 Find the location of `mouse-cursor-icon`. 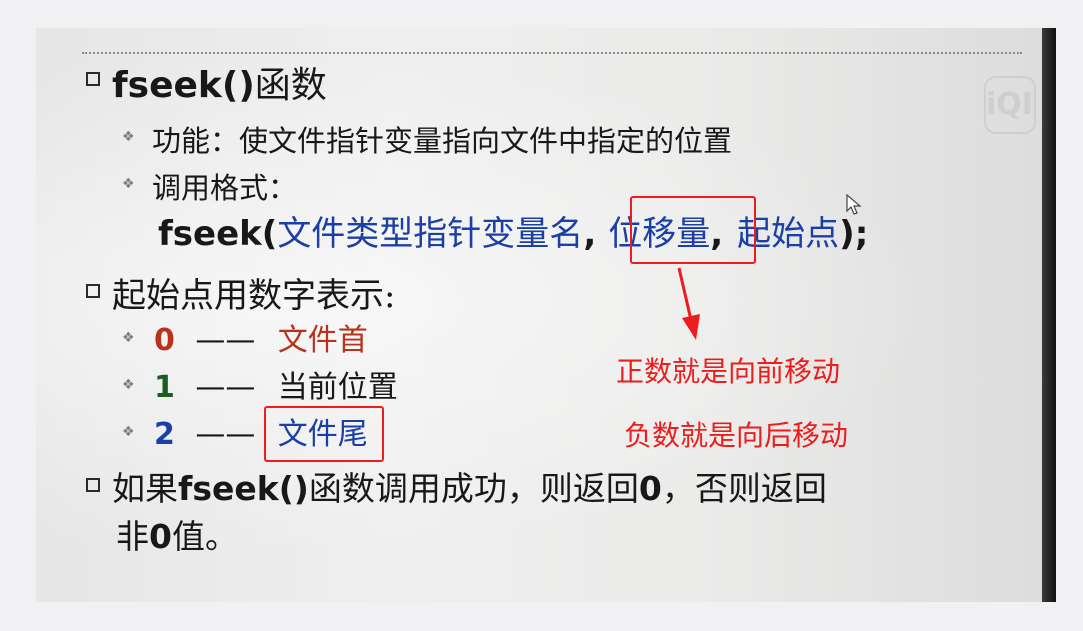

mouse-cursor-icon is located at coordinates (854, 204).